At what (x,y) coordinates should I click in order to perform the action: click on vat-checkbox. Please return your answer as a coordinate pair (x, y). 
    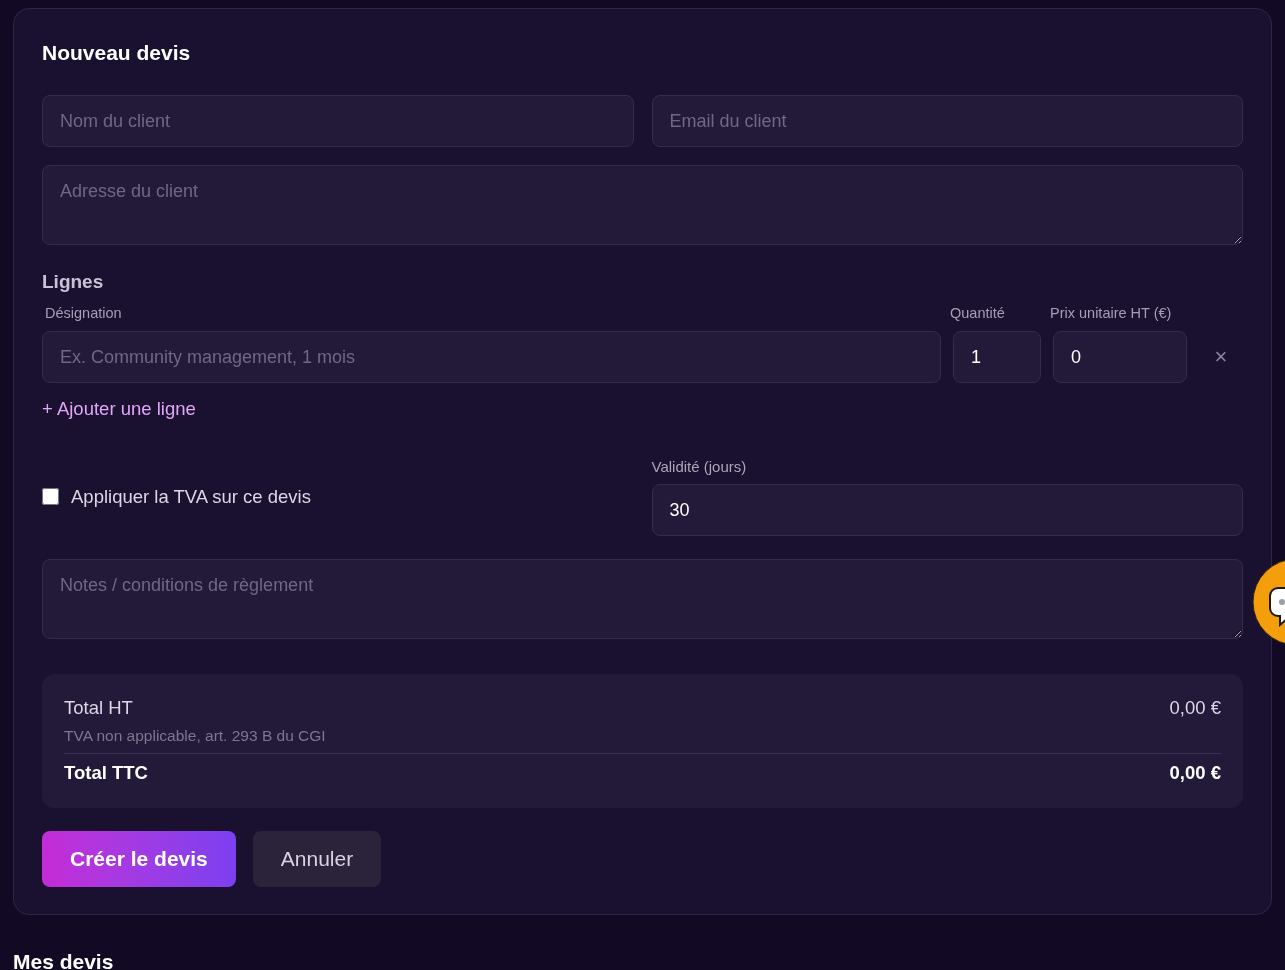
    Looking at the image, I should click on (50, 496).